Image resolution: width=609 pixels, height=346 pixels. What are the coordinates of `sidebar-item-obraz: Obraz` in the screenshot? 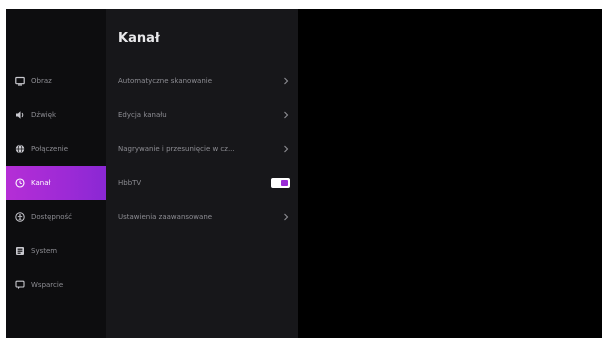 It's located at (56, 81).